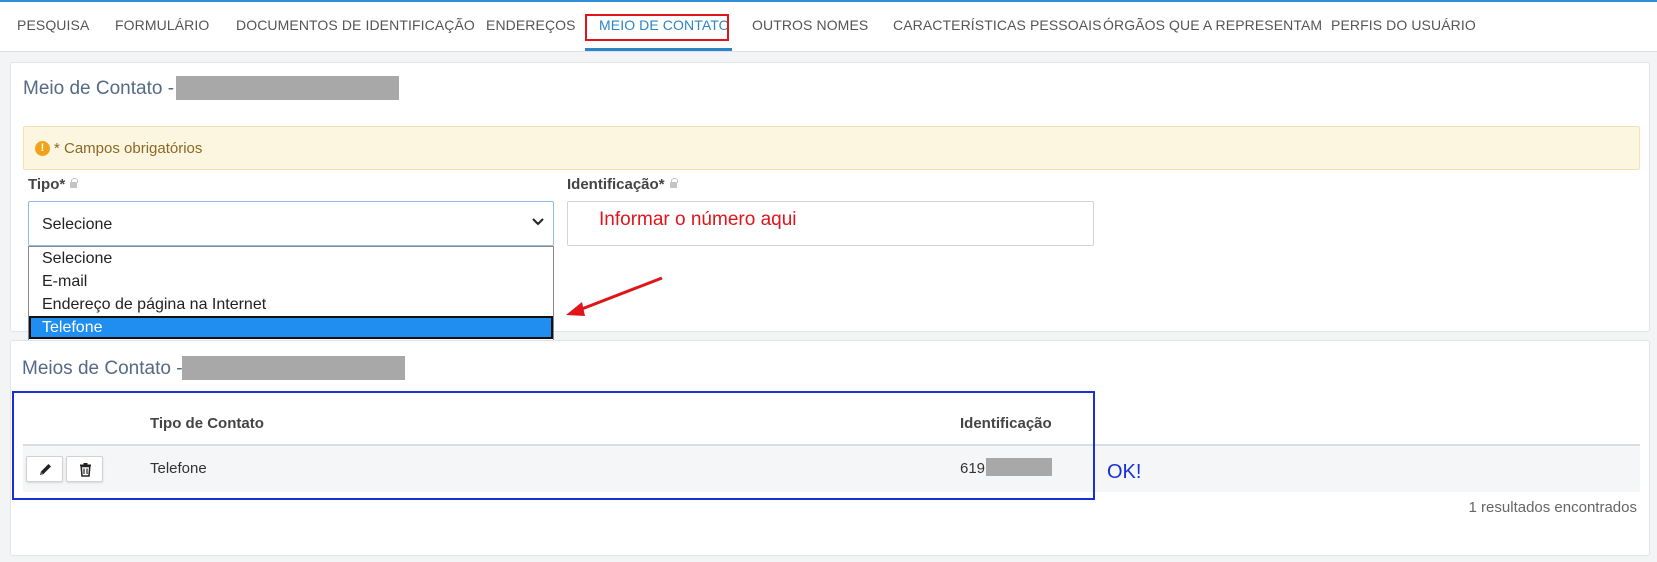 The height and width of the screenshot is (562, 1657). What do you see at coordinates (1212, 25) in the screenshot?
I see `tab-orgaos: ÓRGÃOS QUE A REPRESENTAM` at bounding box center [1212, 25].